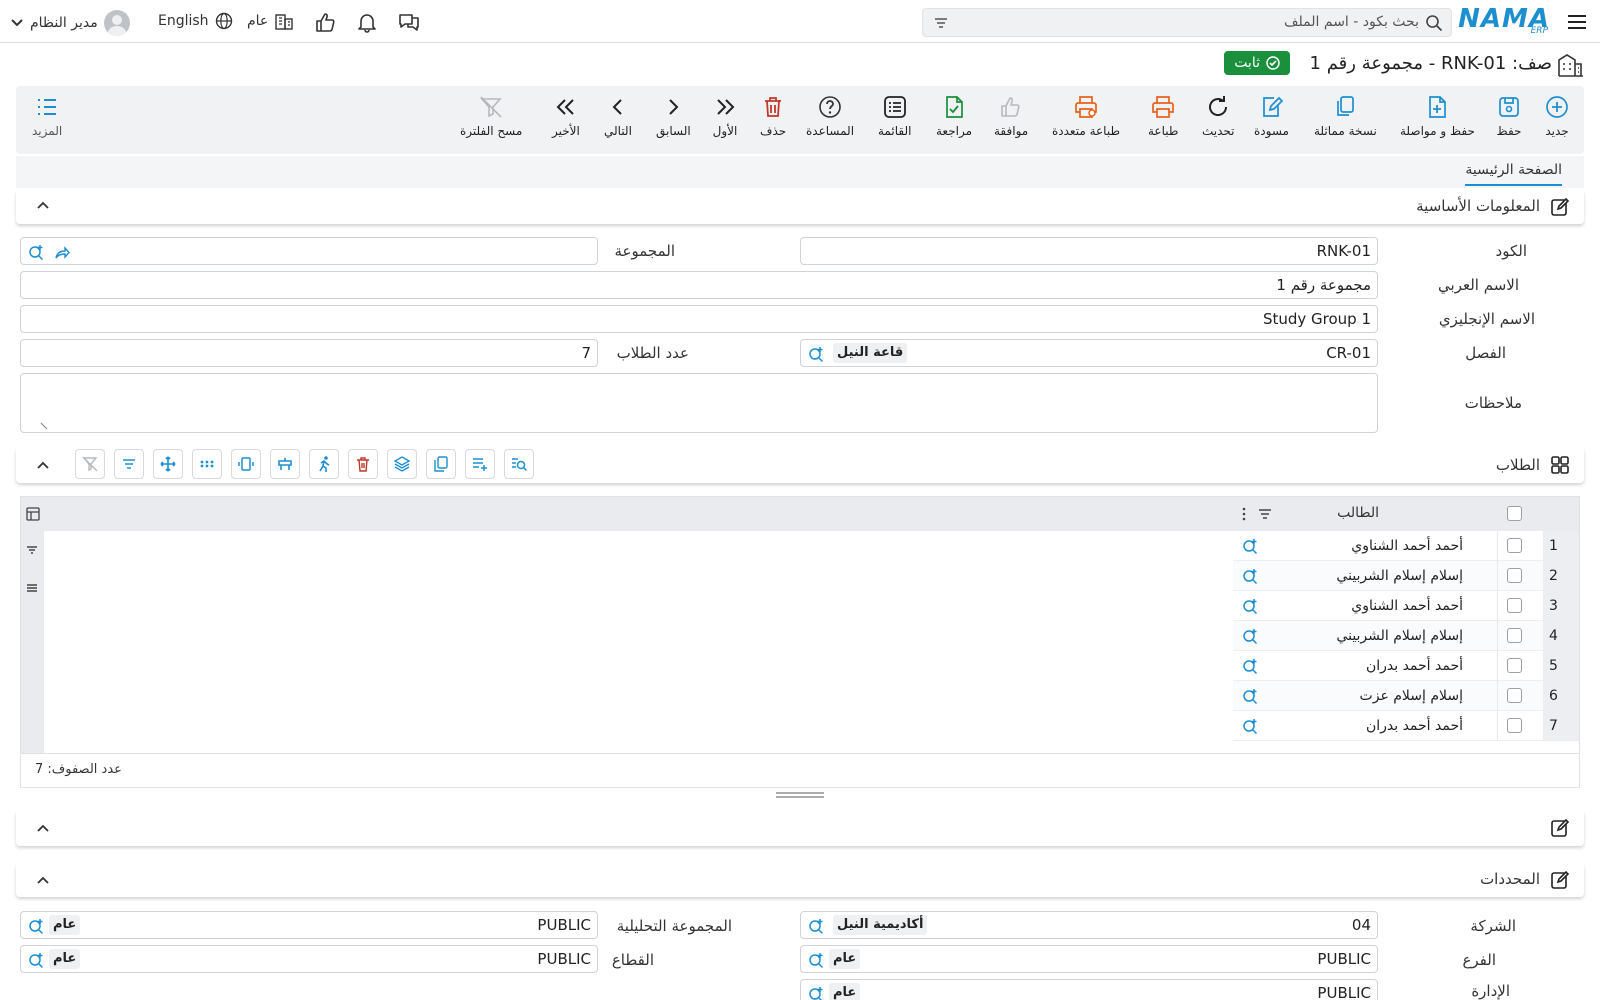 This screenshot has height=1000, width=1600. Describe the element at coordinates (168, 464) in the screenshot. I see `move-button` at that location.